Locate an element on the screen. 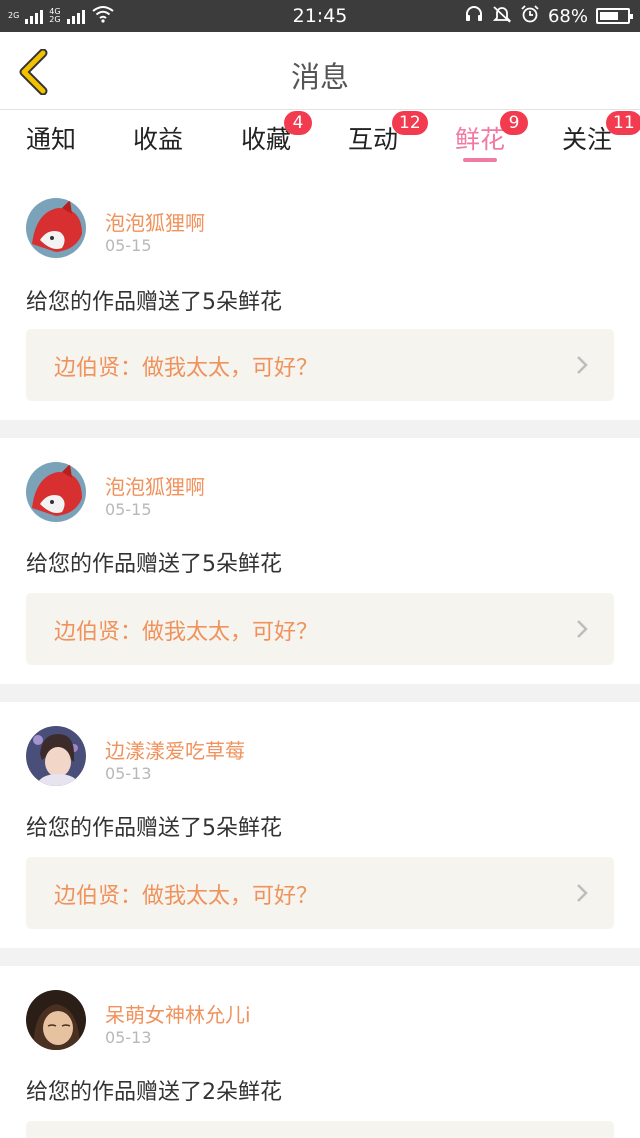 Image resolution: width=640 pixels, height=1138 pixels. badge-follows: 11 is located at coordinates (623, 123).